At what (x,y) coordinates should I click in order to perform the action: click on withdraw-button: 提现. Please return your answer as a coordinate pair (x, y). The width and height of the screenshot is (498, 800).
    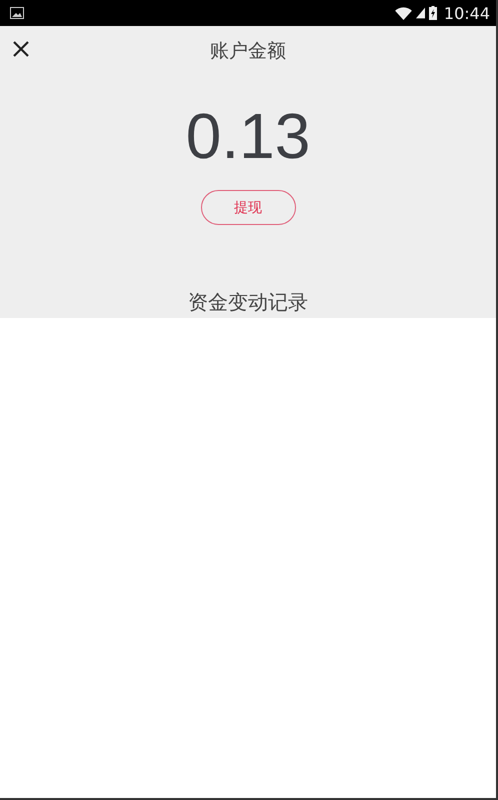
    Looking at the image, I should click on (248, 207).